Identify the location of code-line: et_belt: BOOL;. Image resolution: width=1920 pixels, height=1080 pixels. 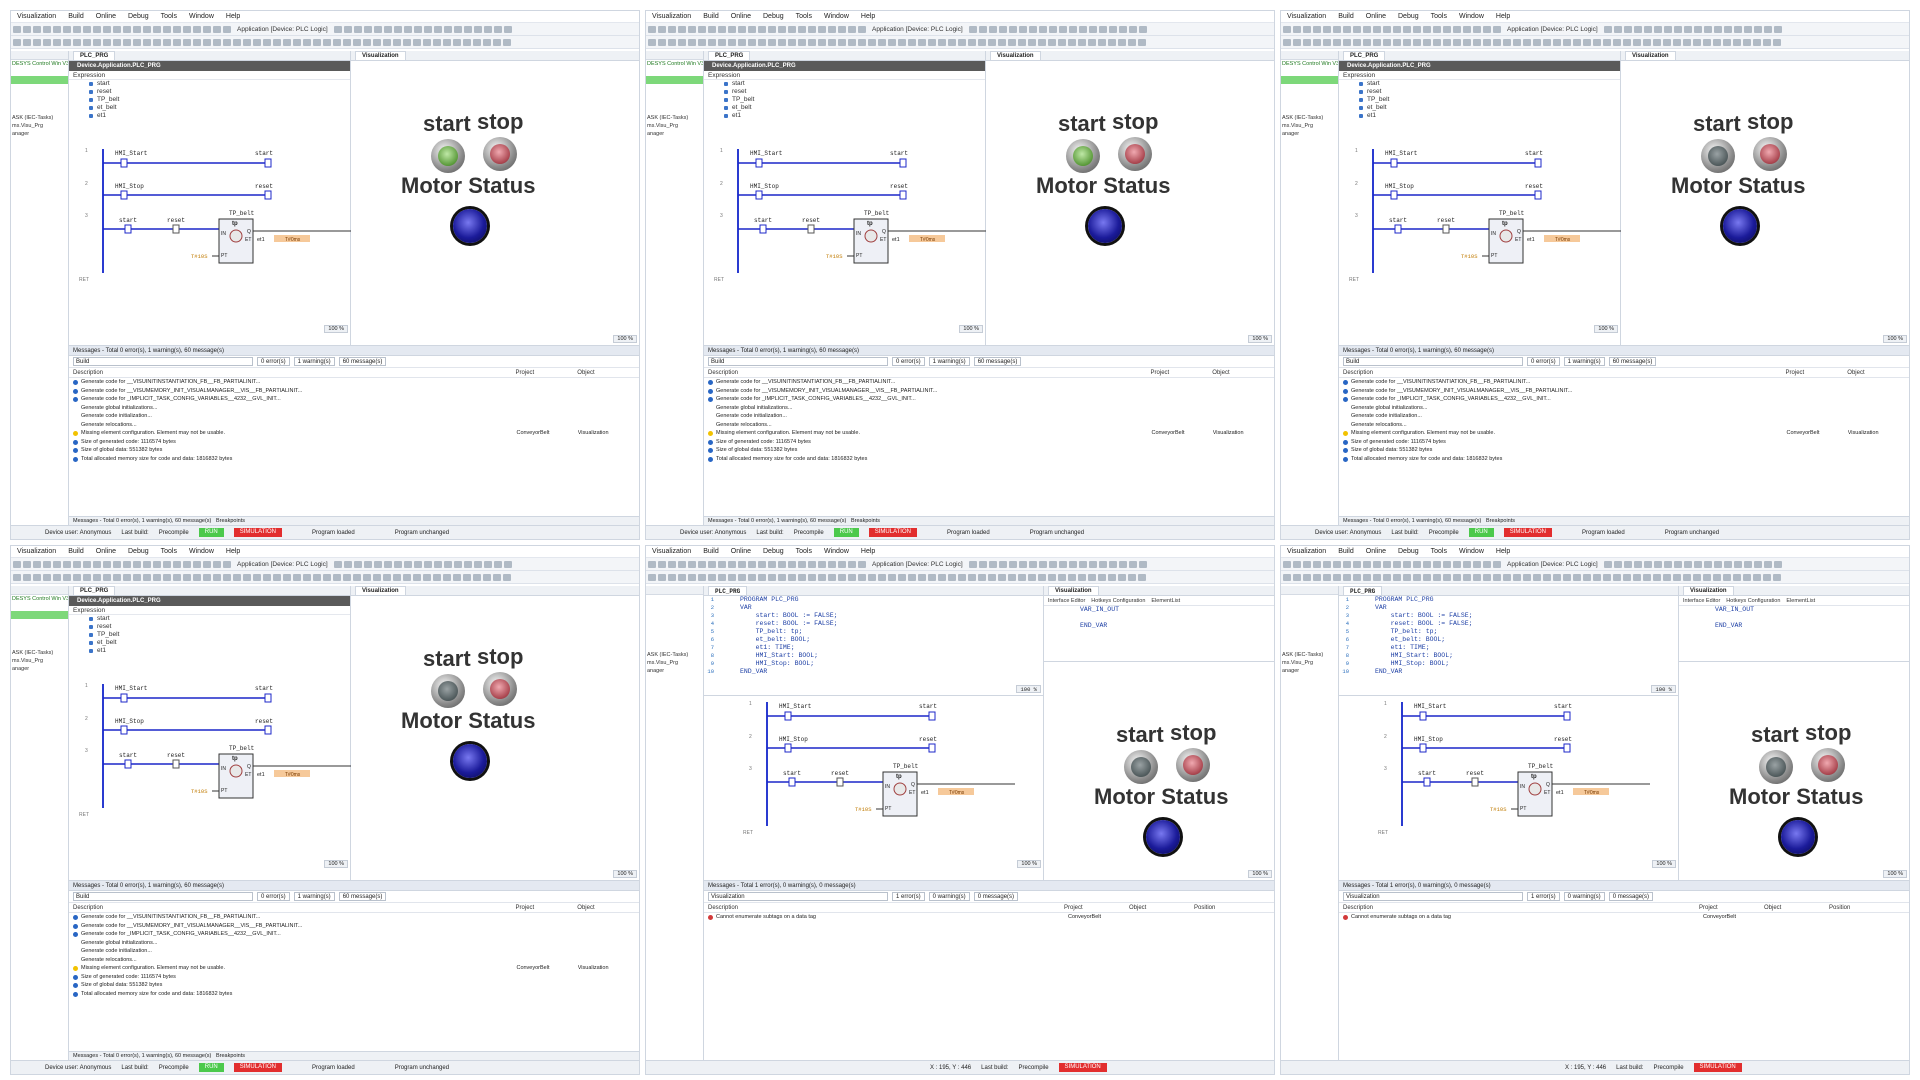
(1424, 640).